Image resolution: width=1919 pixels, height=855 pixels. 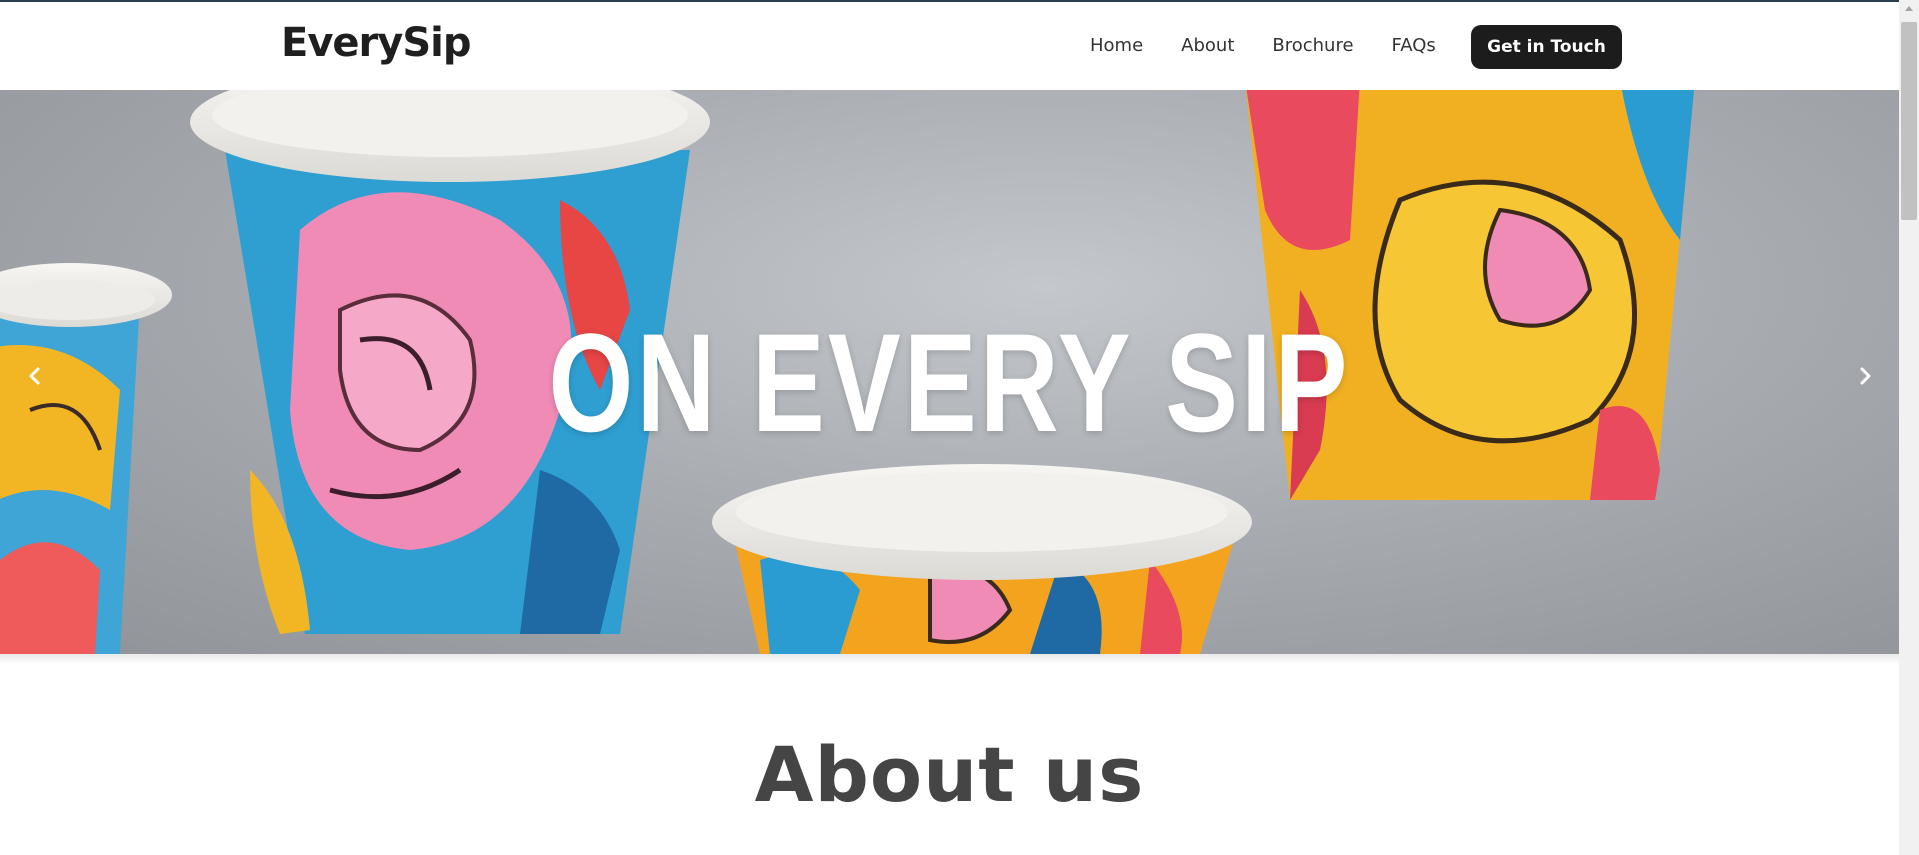 I want to click on get-in-touch-button: Get in Touch, so click(x=1546, y=47).